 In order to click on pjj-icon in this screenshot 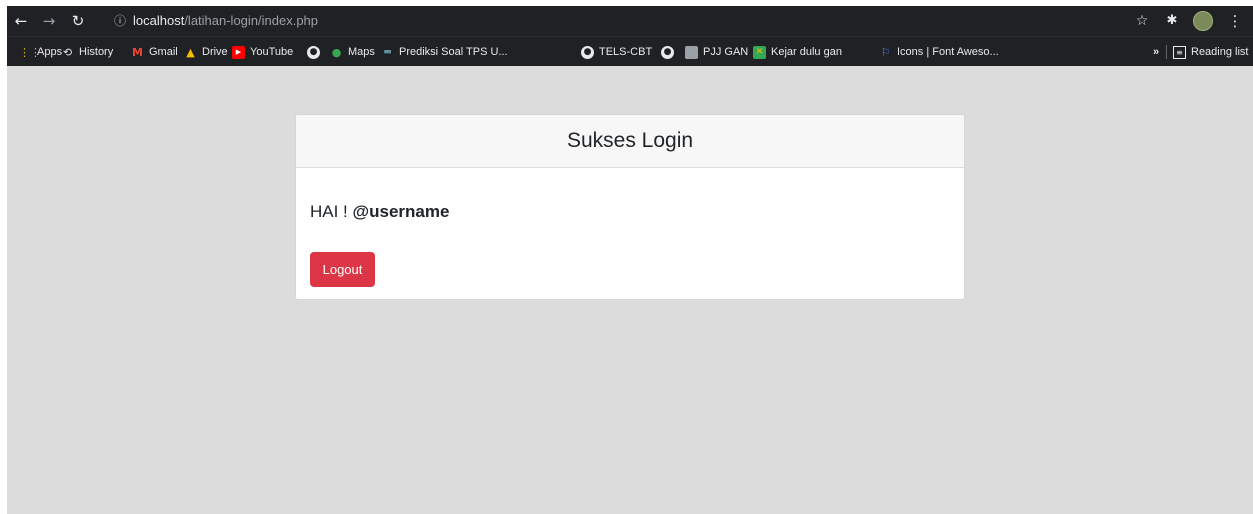, I will do `click(691, 52)`.